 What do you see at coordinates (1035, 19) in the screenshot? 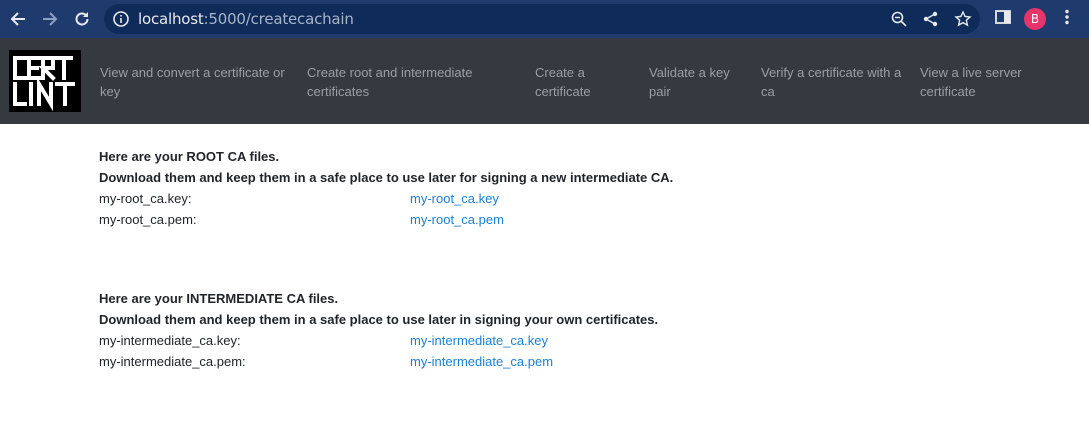
I see `profile-avatar: B` at bounding box center [1035, 19].